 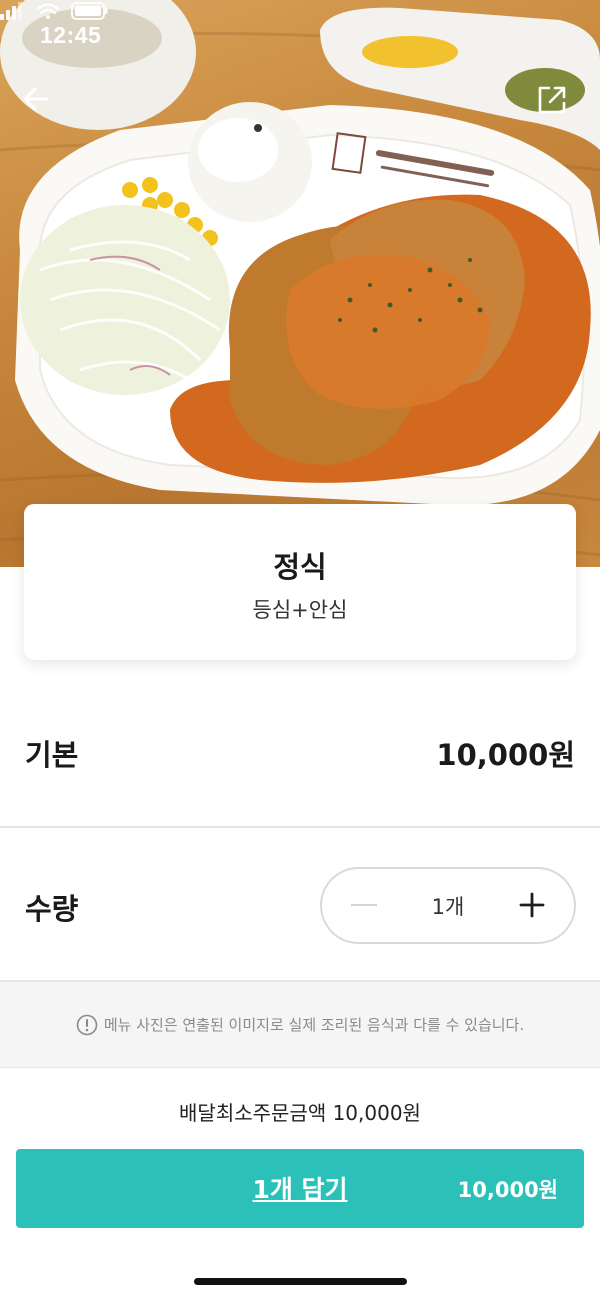 What do you see at coordinates (300, 754) in the screenshot?
I see `base-price-row: 기본 10,000원` at bounding box center [300, 754].